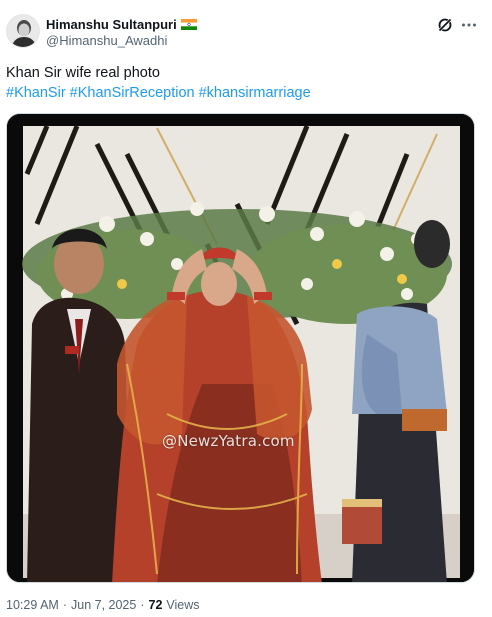 The image size is (492, 617). I want to click on avatar, so click(23, 31).